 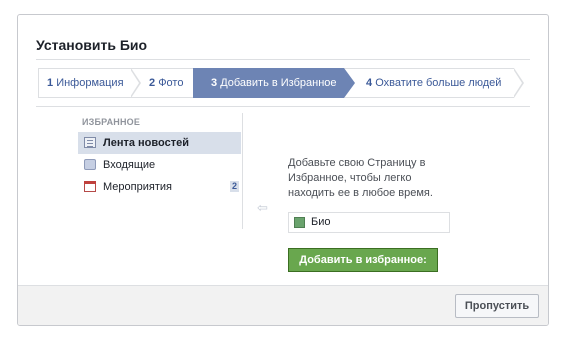 I want to click on news-feed-icon, so click(x=90, y=142).